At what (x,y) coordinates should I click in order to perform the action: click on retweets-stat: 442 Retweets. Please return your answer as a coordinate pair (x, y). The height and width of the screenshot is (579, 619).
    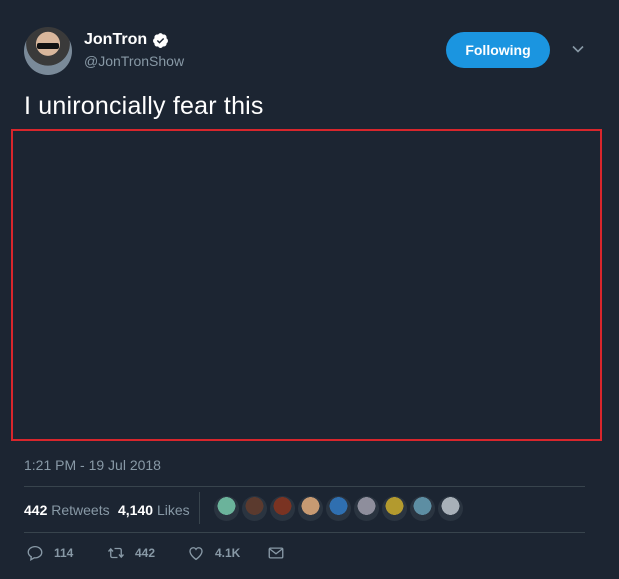
    Looking at the image, I should click on (67, 510).